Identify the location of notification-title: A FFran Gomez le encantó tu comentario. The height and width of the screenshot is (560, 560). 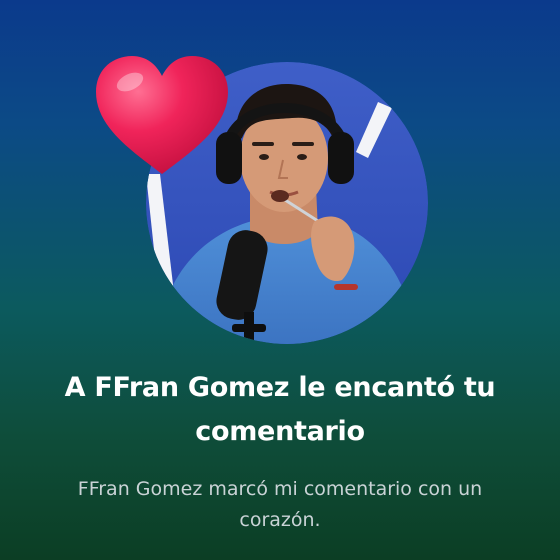
(280, 409).